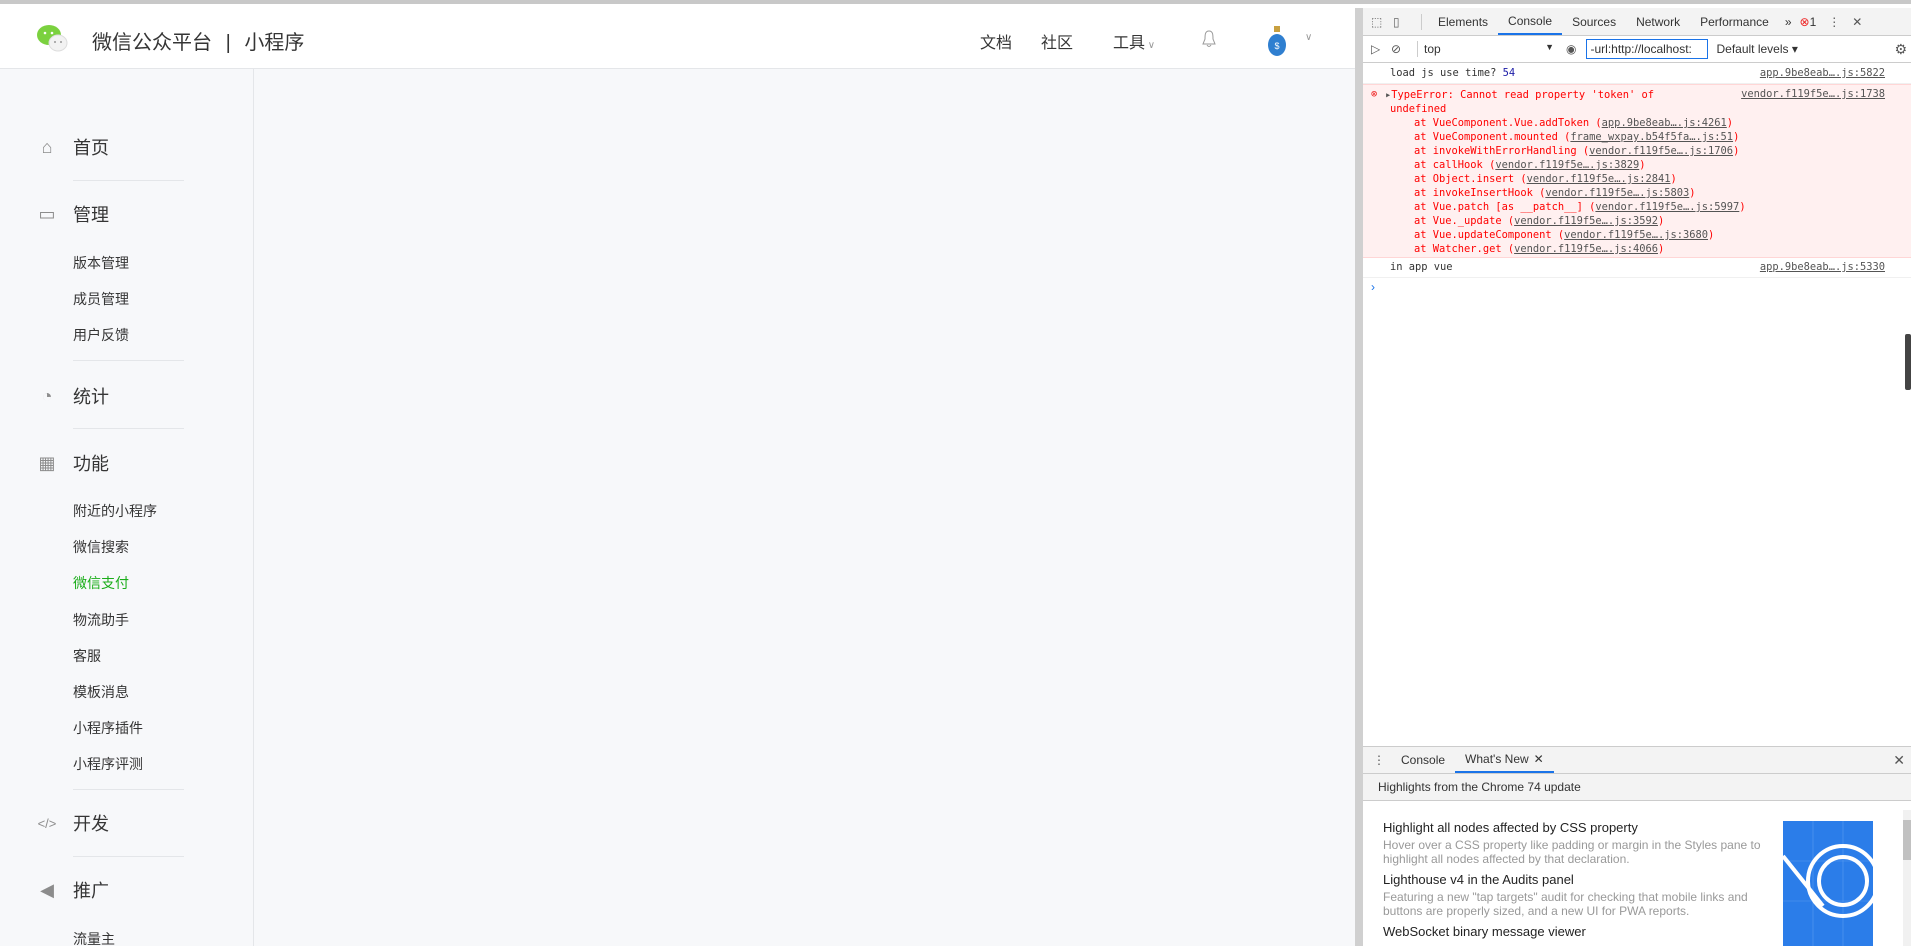 Image resolution: width=1911 pixels, height=949 pixels. Describe the element at coordinates (1647, 49) in the screenshot. I see `filter-input: -url:http://localhost:` at that location.